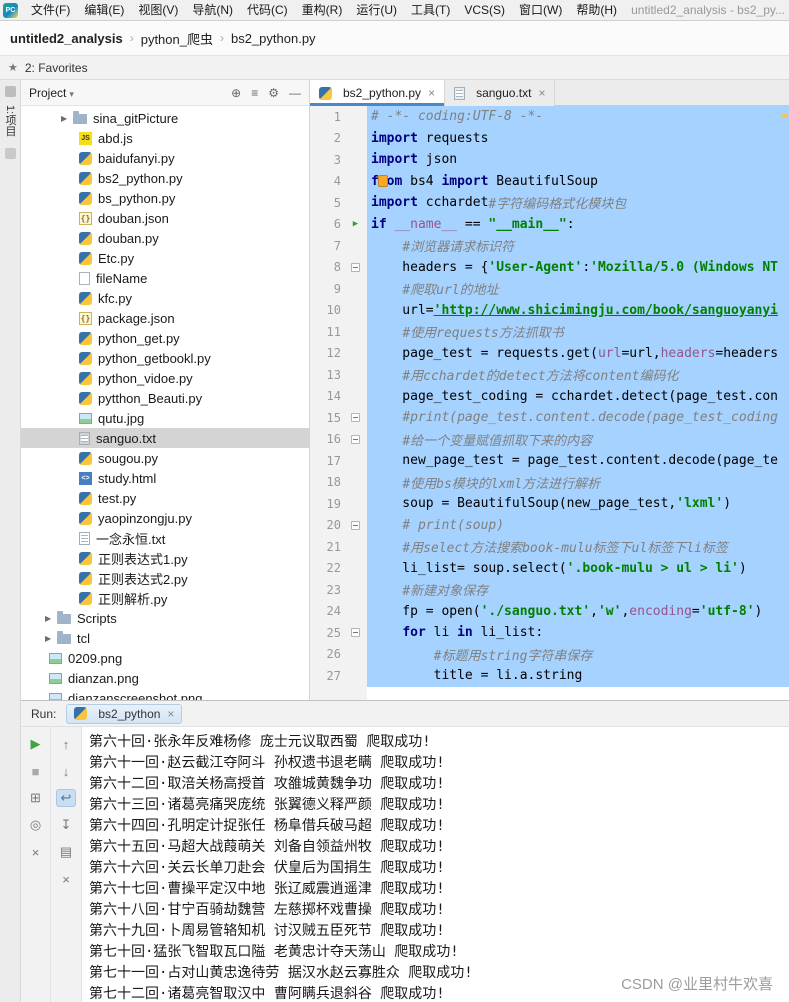  I want to click on token-k: import, so click(394, 203).